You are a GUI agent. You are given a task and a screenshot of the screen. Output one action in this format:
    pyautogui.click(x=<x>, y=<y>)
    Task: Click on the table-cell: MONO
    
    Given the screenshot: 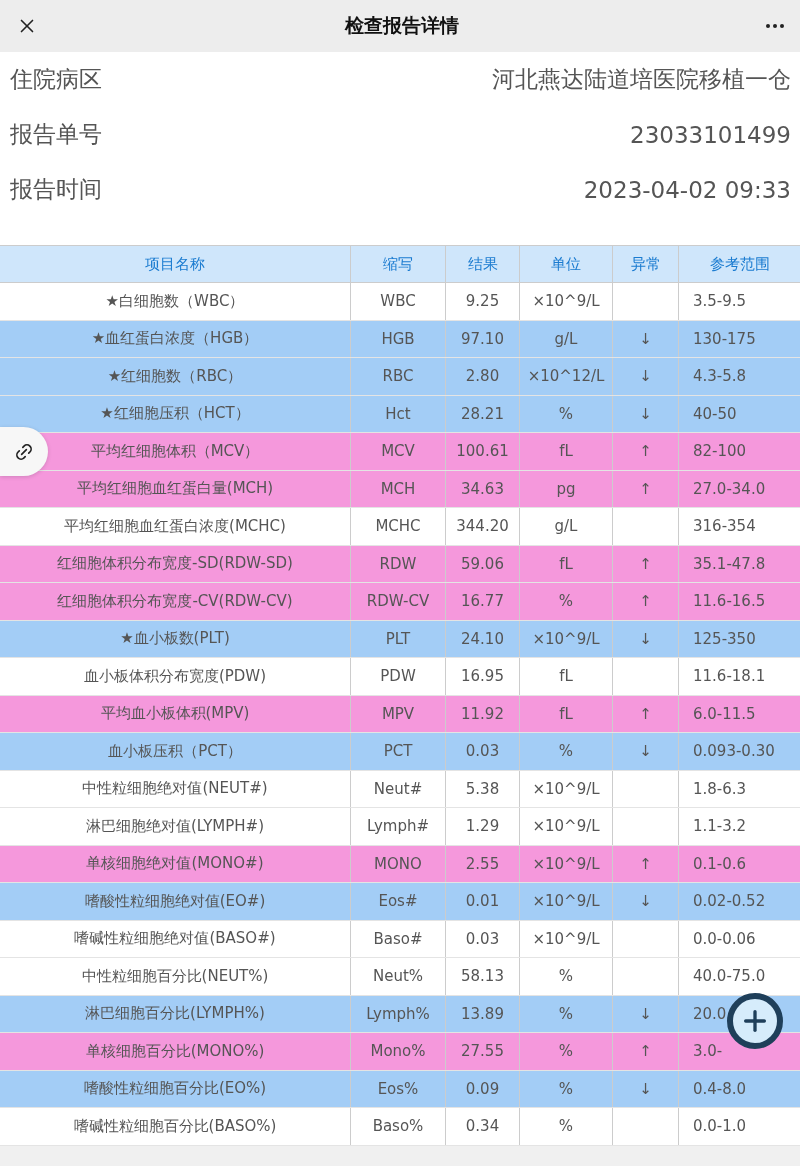 What is the action you would take?
    pyautogui.click(x=398, y=863)
    